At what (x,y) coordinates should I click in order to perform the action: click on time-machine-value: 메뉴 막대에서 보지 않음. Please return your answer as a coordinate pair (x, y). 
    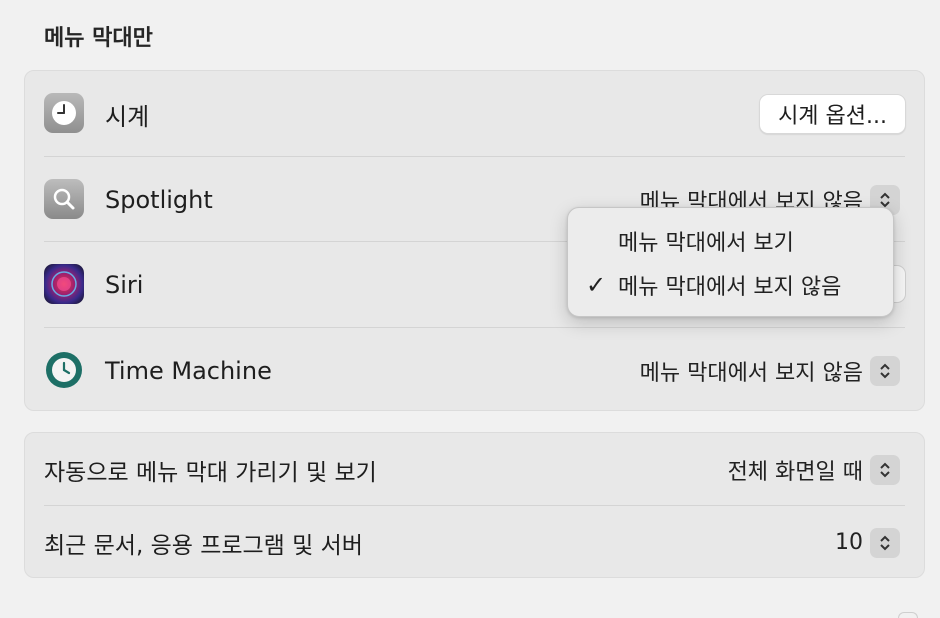
    Looking at the image, I should click on (751, 371).